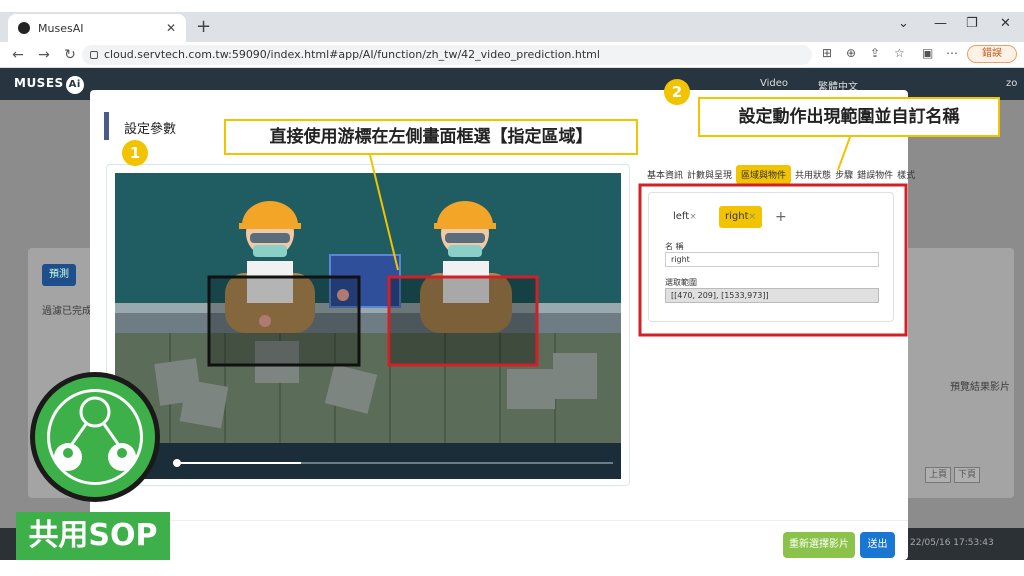 The width and height of the screenshot is (1024, 576). What do you see at coordinates (844, 153) in the screenshot?
I see `callout-2-pointer` at bounding box center [844, 153].